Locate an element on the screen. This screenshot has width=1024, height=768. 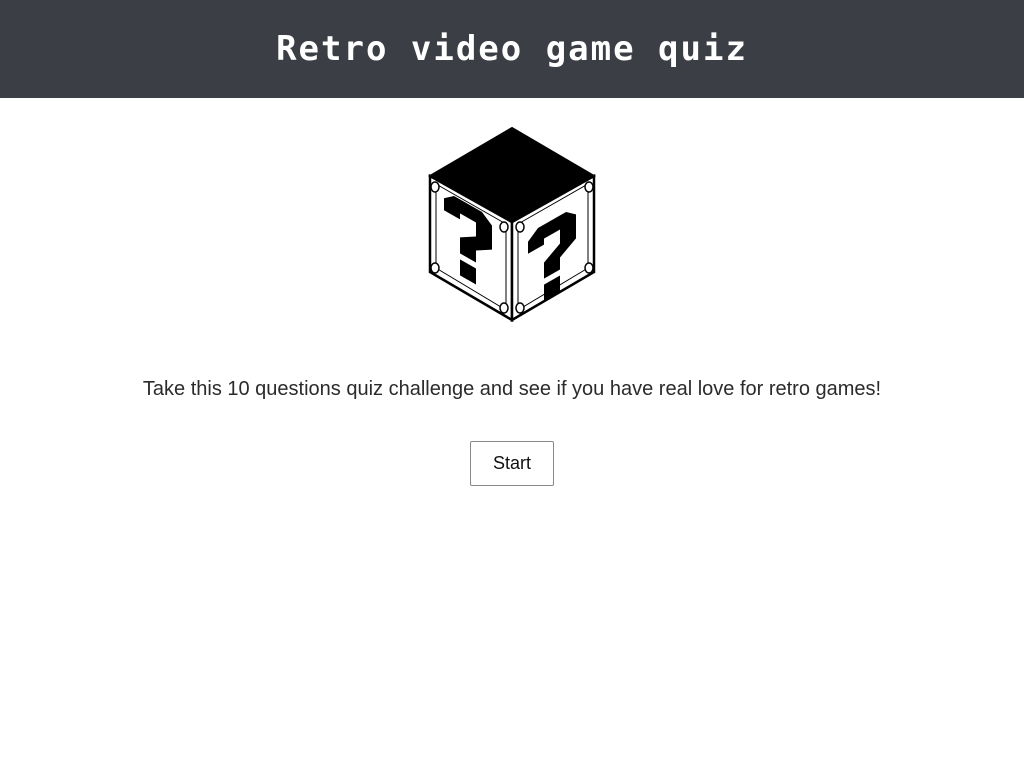
question-block-cube-icon is located at coordinates (512, 224).